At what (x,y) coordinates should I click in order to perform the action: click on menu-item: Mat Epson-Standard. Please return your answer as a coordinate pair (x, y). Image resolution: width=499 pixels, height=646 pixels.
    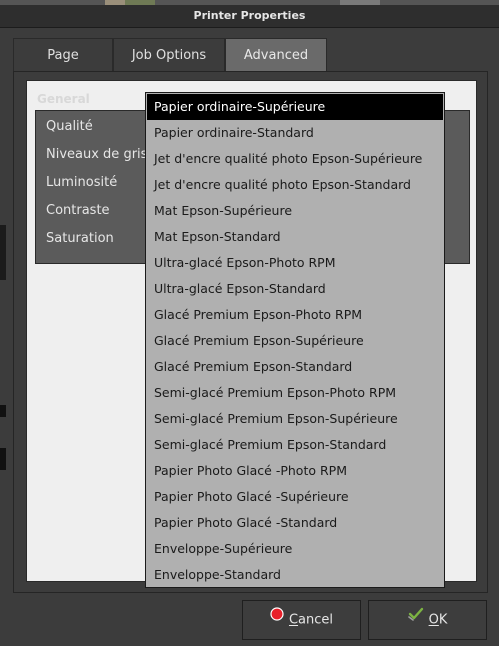
    Looking at the image, I should click on (295, 237).